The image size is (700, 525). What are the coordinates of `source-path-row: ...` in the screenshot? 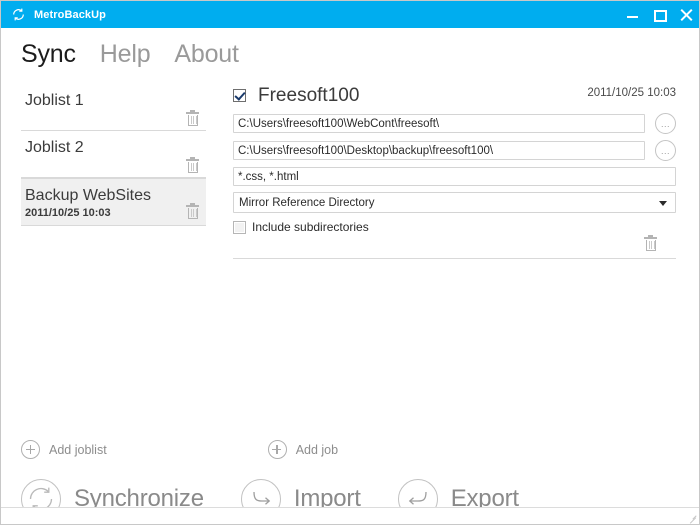 It's located at (454, 123).